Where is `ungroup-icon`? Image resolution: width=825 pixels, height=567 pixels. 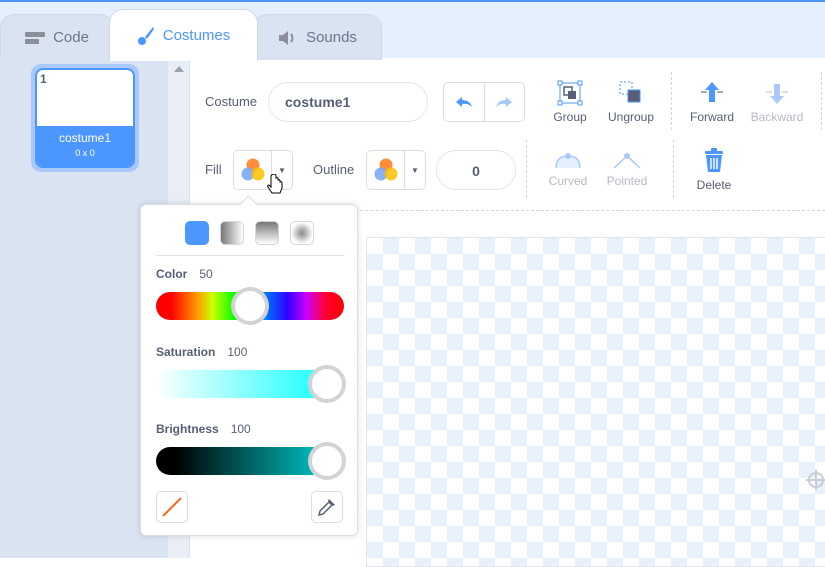 ungroup-icon is located at coordinates (630, 92).